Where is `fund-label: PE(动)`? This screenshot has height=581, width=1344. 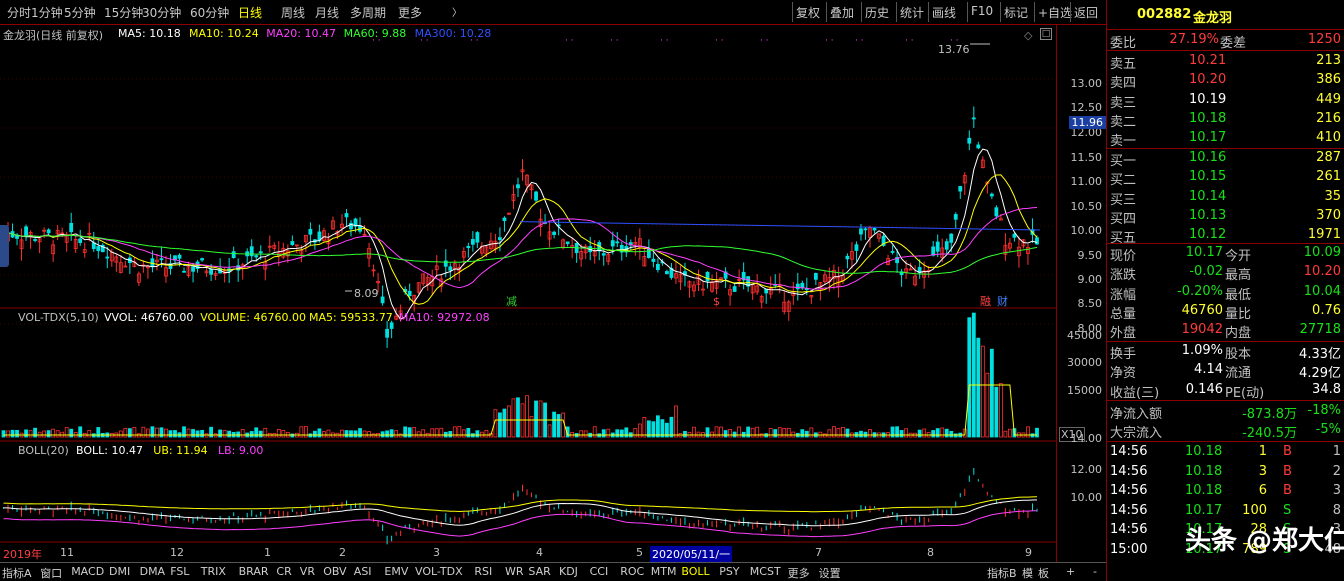
fund-label: PE(动) is located at coordinates (1245, 393).